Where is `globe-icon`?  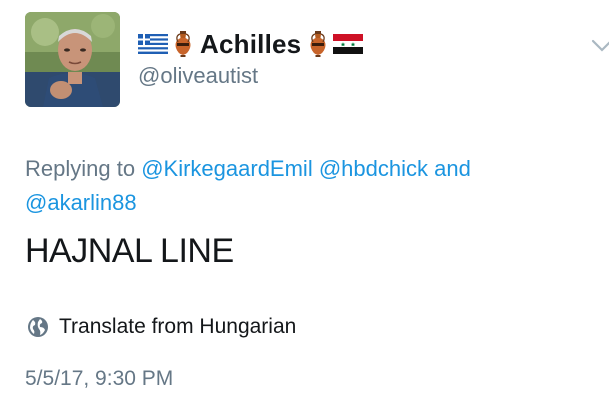 globe-icon is located at coordinates (38, 327).